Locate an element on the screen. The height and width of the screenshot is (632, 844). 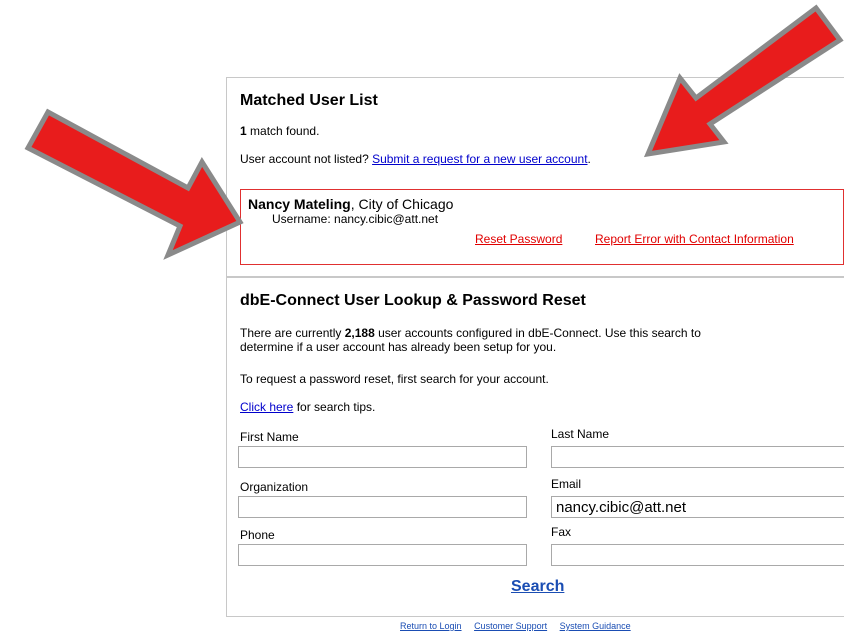
arrow-right-icon is located at coordinates (743, 81).